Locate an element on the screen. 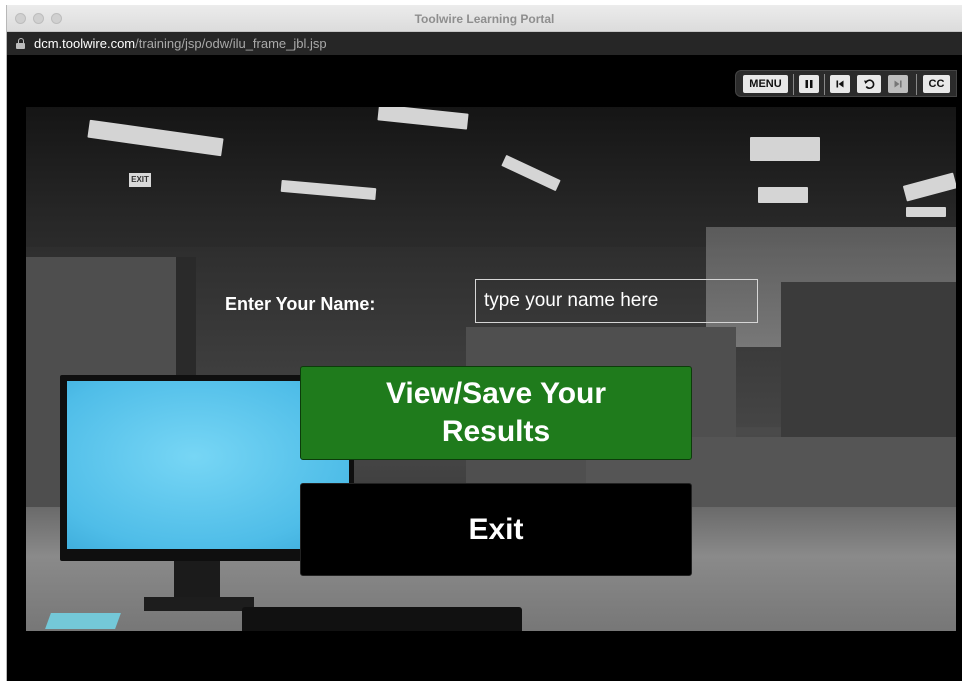 The width and height of the screenshot is (962, 681). closed-captions-button: CC is located at coordinates (936, 84).